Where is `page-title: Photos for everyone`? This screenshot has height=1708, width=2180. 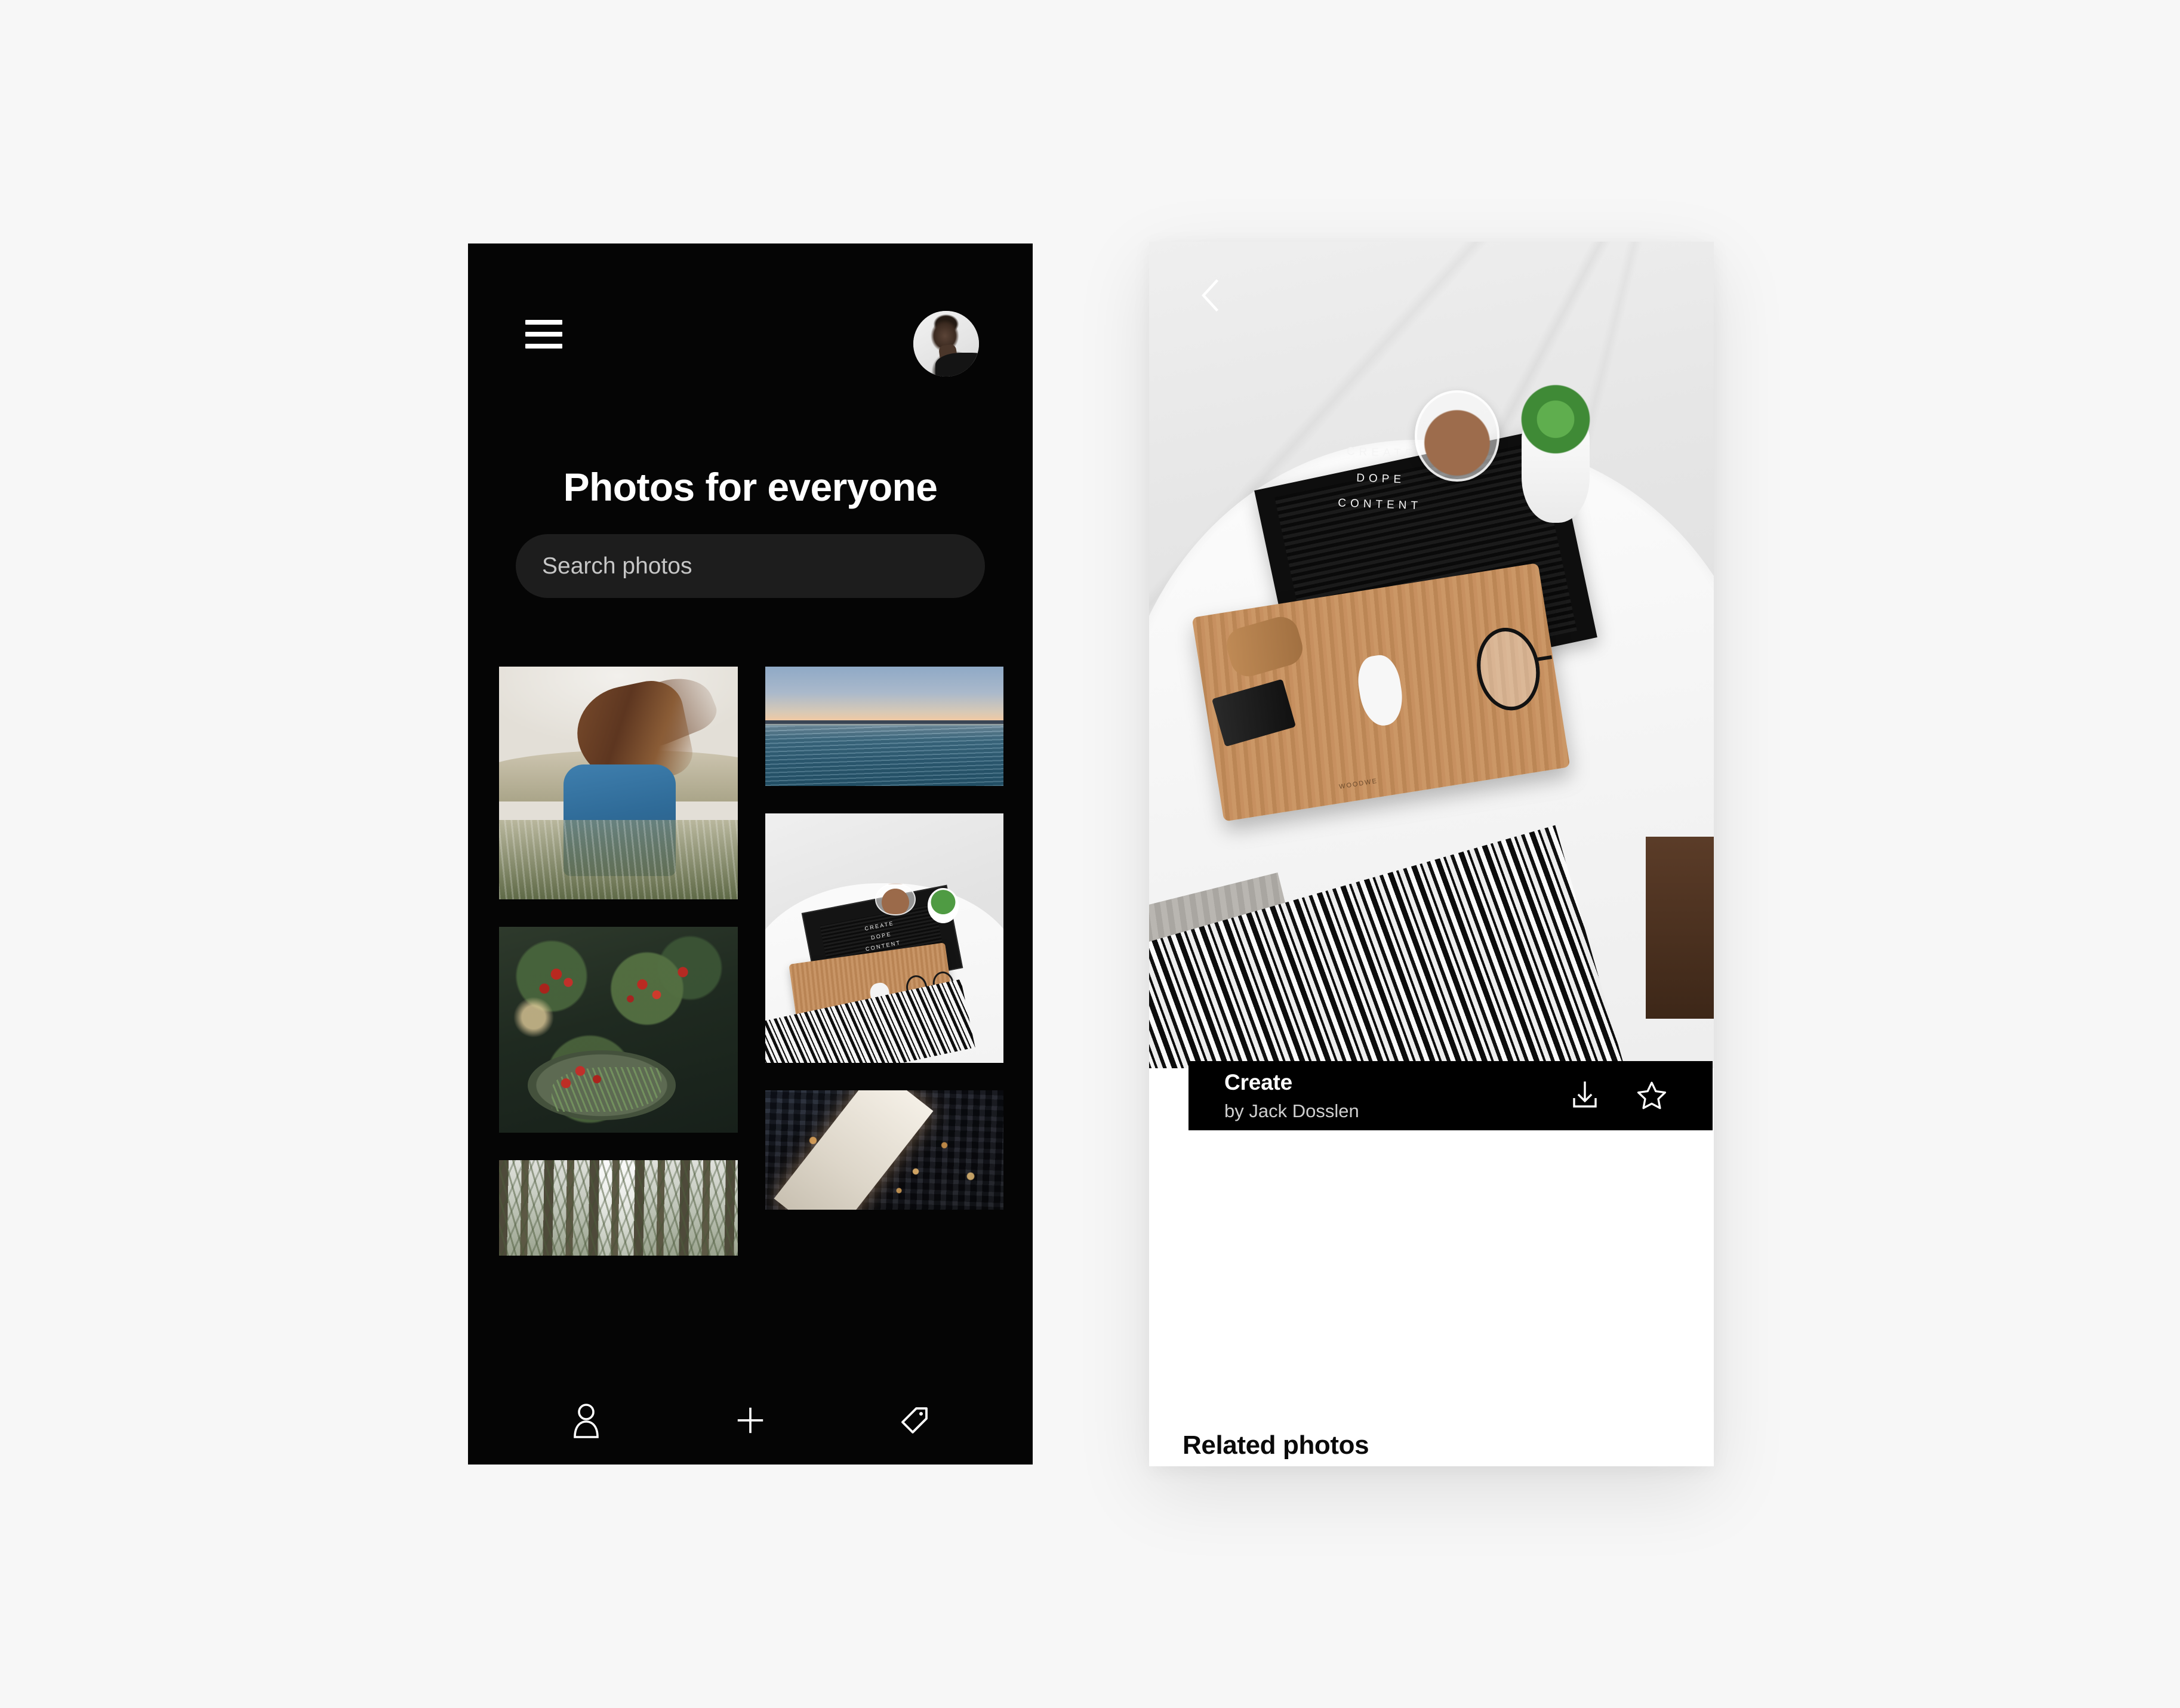 page-title: Photos for everyone is located at coordinates (750, 487).